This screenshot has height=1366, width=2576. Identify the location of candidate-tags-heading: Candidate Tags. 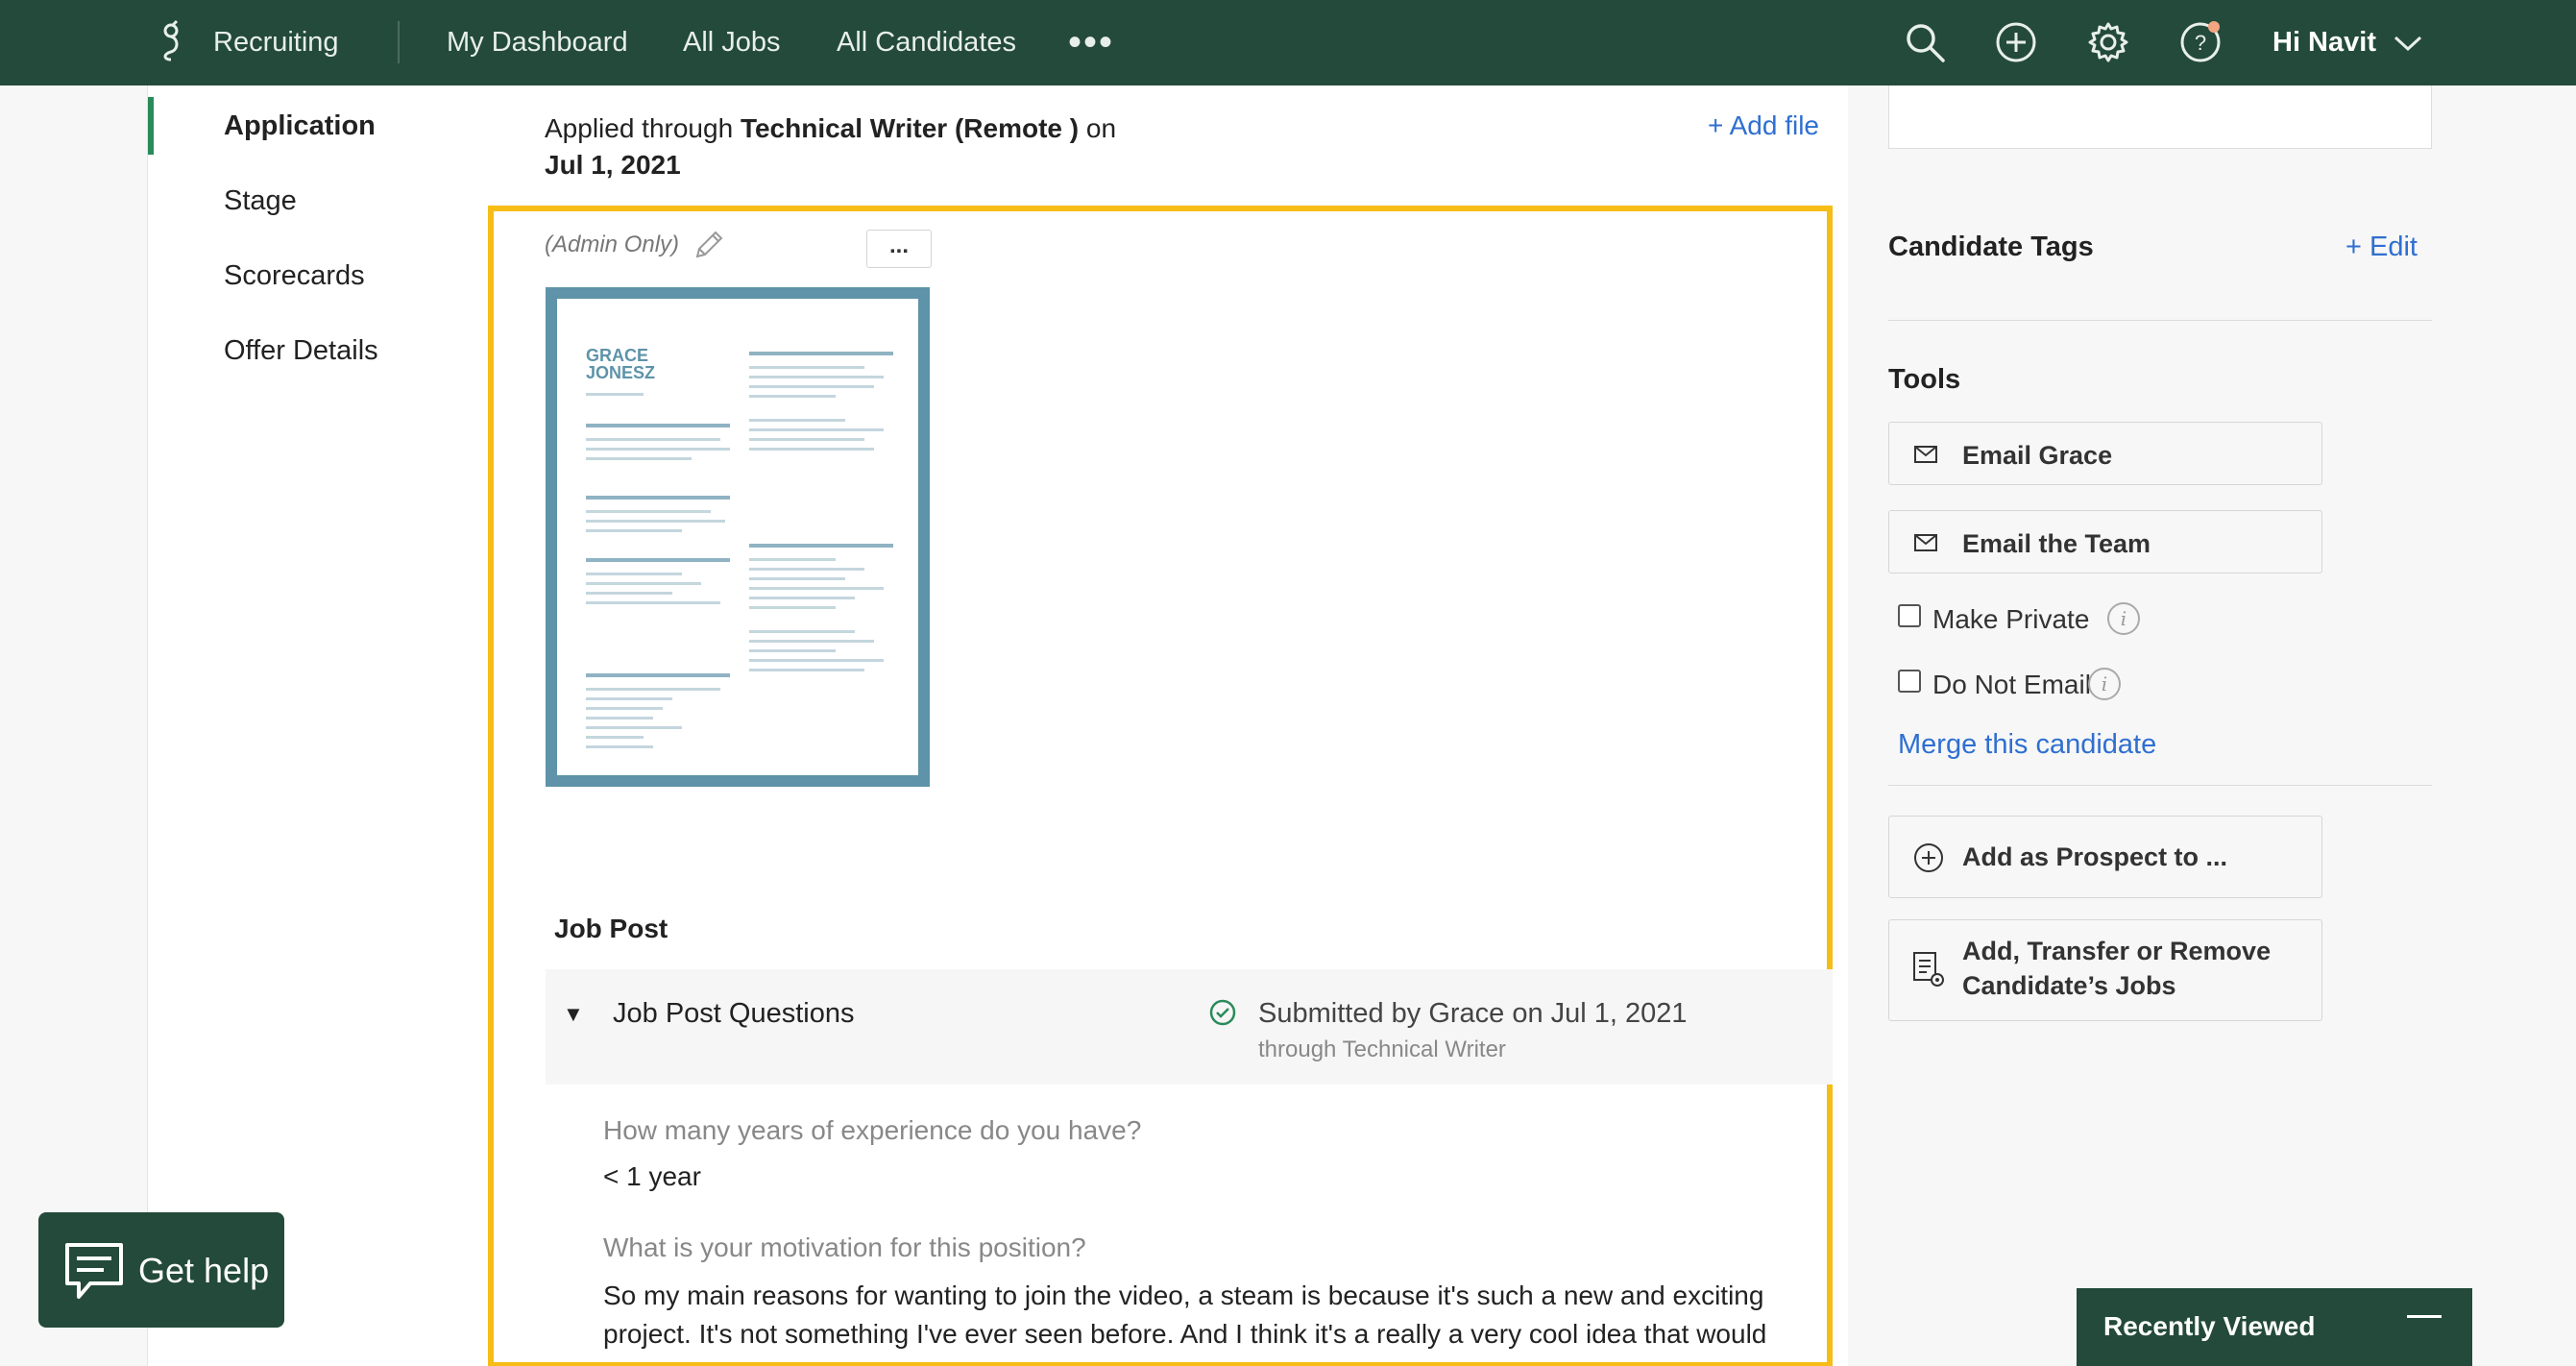
(1991, 247).